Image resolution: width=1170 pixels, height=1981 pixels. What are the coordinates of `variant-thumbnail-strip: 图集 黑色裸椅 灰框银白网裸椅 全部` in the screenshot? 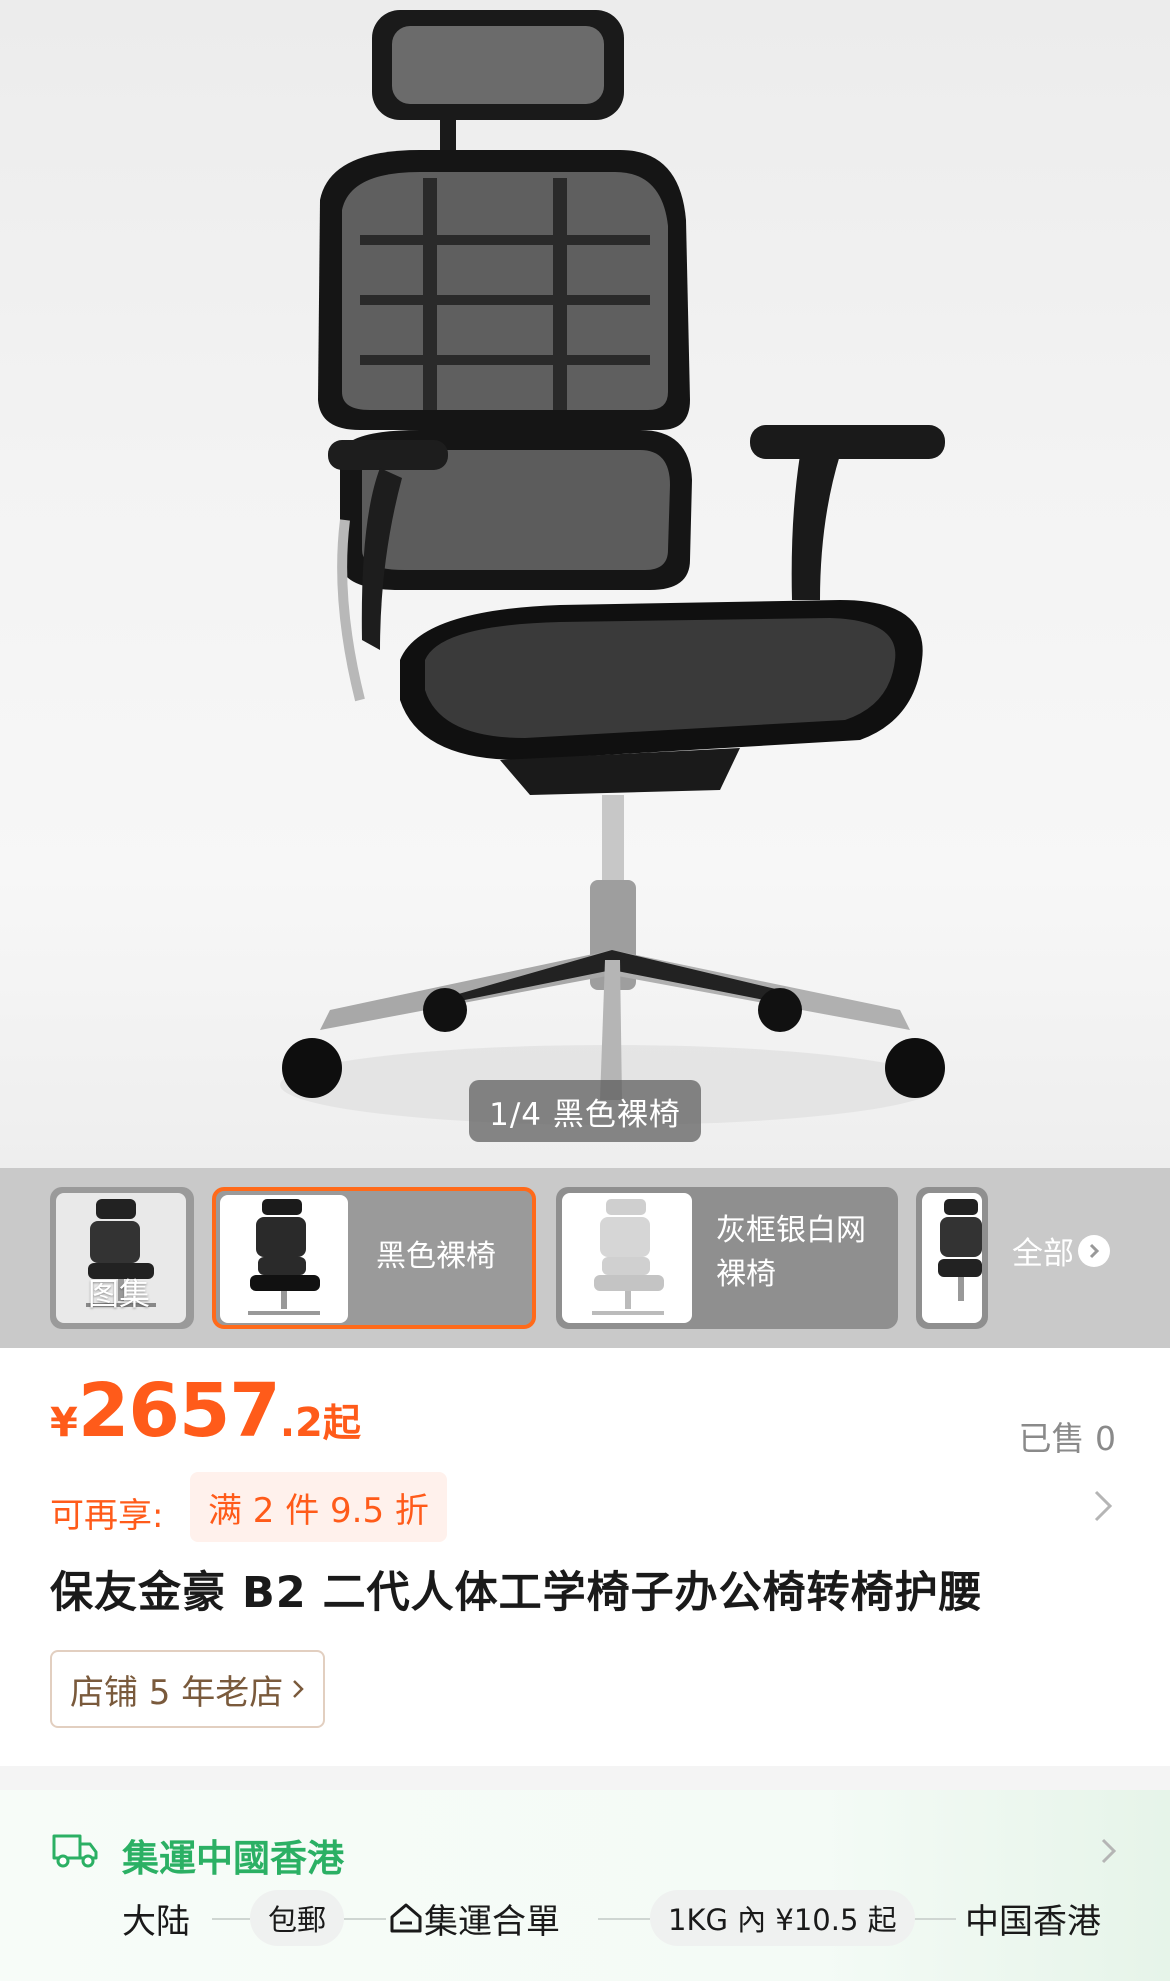 It's located at (585, 1258).